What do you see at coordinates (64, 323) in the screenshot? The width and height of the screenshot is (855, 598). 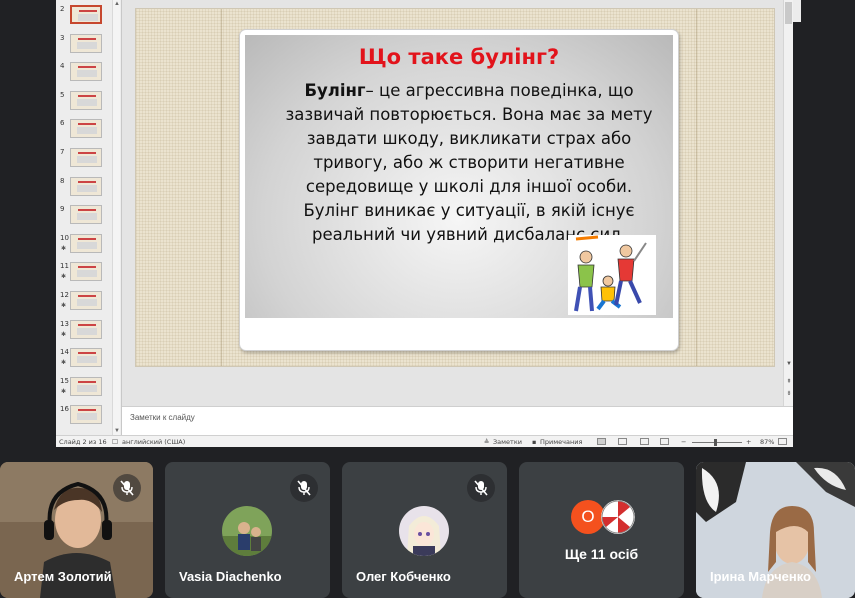 I see `slide-thumbnail-number: 13` at bounding box center [64, 323].